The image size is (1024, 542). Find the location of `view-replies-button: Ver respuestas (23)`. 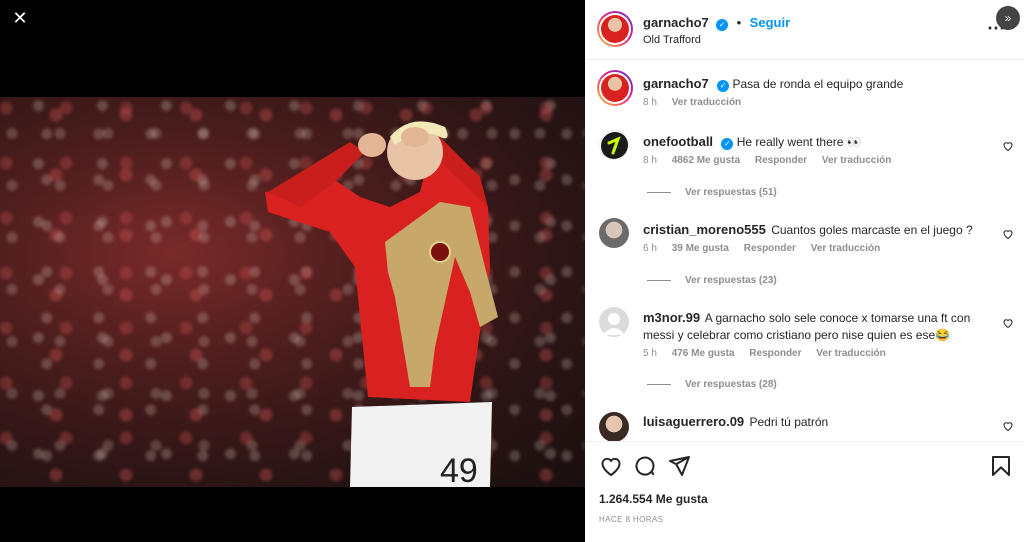

view-replies-button: Ver respuestas (23) is located at coordinates (712, 280).